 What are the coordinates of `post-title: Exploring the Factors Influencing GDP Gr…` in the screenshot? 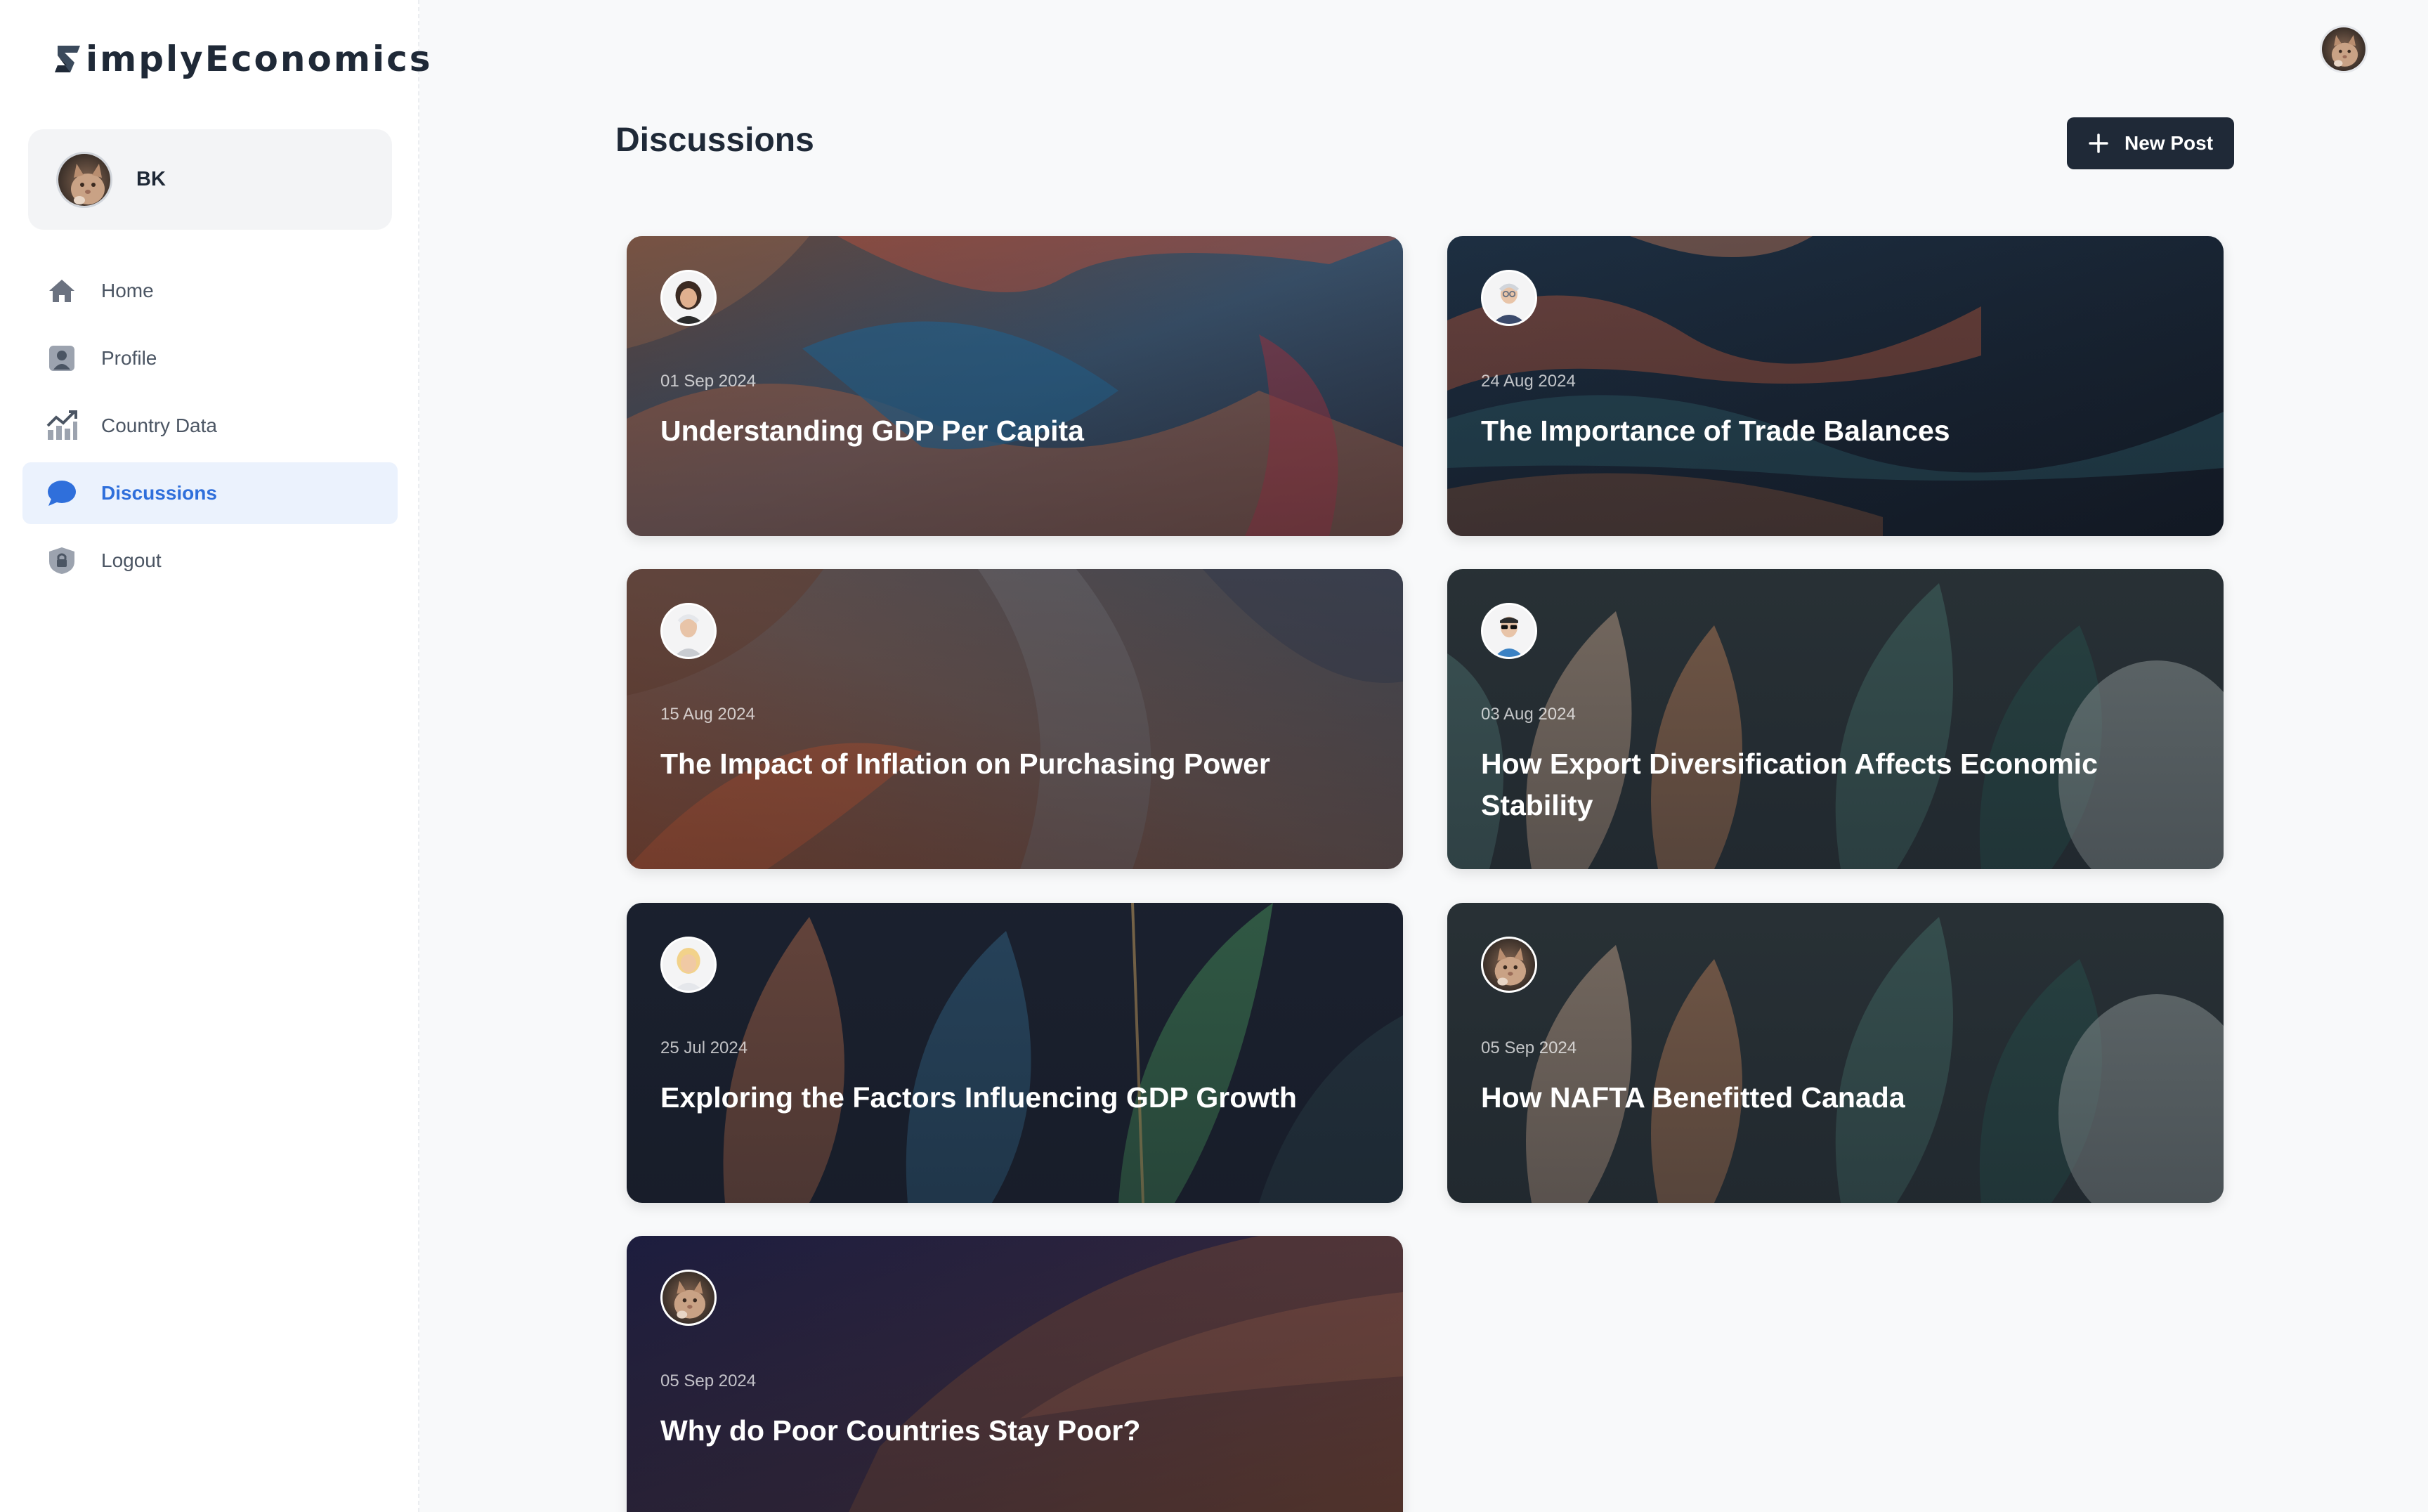 It's located at (979, 1097).